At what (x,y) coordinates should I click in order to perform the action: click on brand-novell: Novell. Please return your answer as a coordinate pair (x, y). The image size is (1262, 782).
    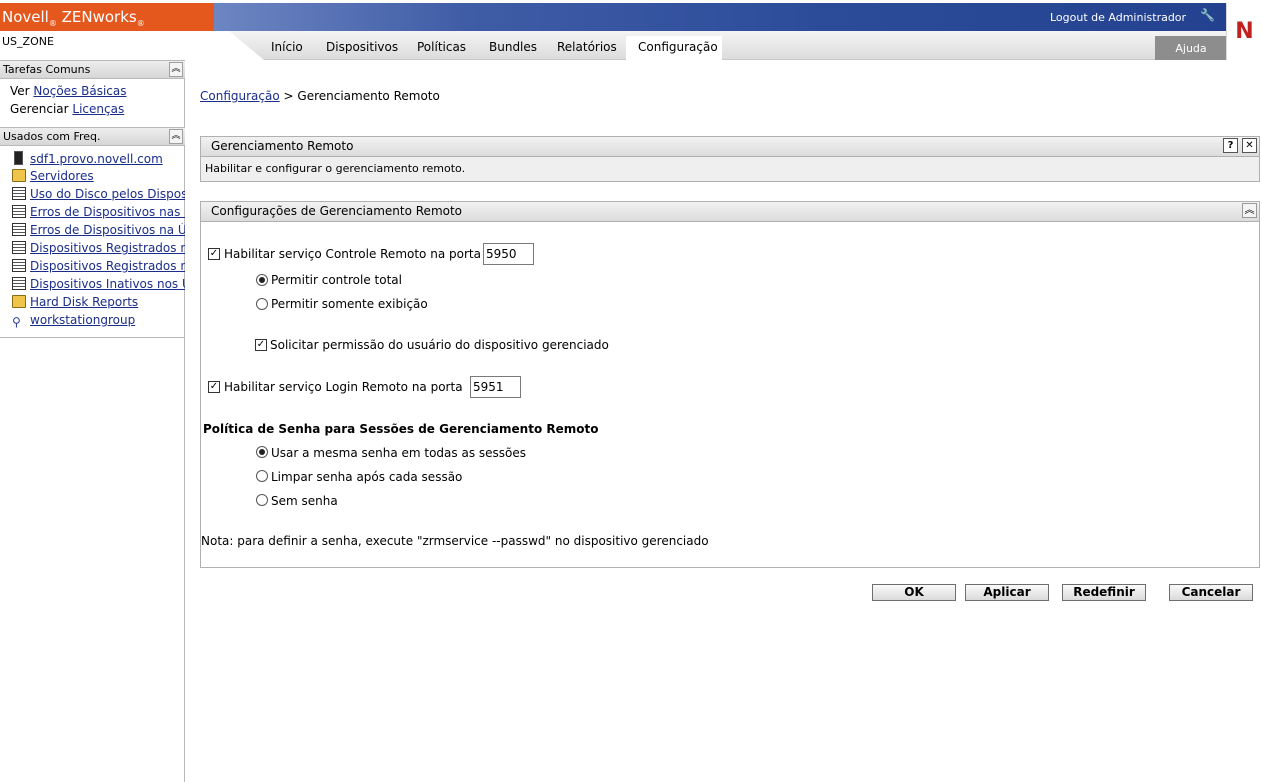
    Looking at the image, I should click on (25, 17).